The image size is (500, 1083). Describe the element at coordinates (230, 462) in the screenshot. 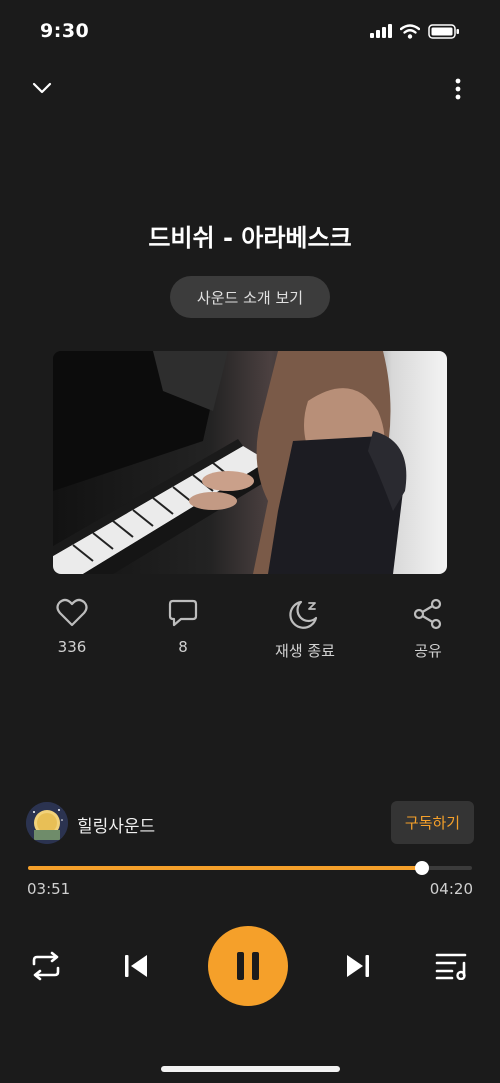

I see `piano-player-image` at that location.